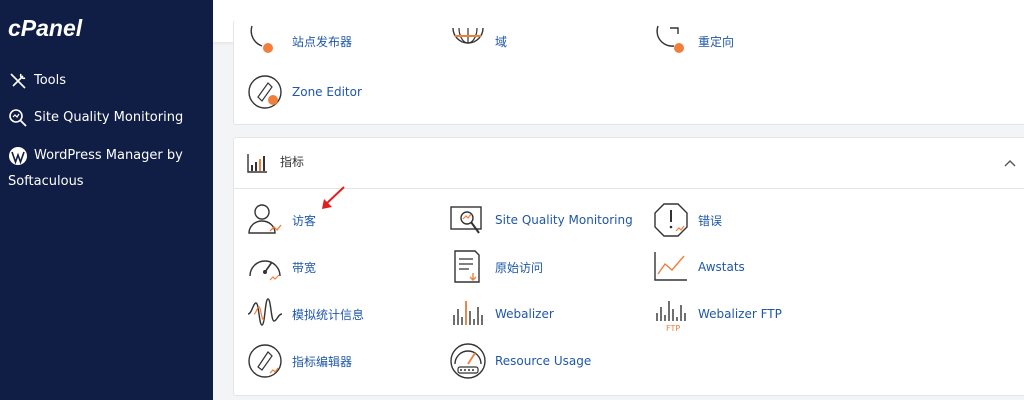 The width and height of the screenshot is (1024, 400). I want to click on sidebar-item-wordpress-manager: WordPress Manager by, so click(108, 156).